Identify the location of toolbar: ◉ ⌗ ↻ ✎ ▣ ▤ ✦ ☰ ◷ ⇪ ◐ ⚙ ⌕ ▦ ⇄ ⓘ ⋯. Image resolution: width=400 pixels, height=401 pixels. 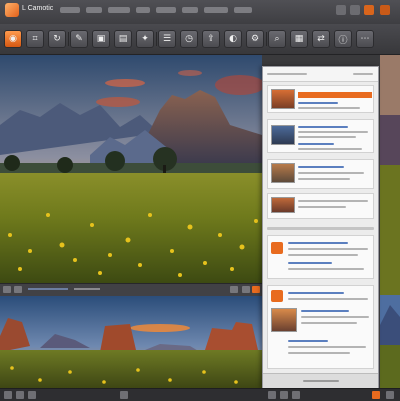
(200, 39).